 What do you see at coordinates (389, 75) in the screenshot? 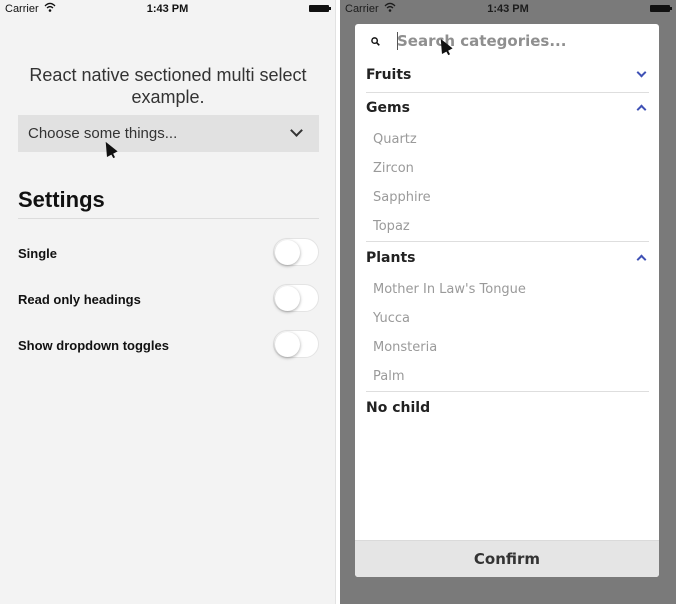
I see `category-name: Fruits` at bounding box center [389, 75].